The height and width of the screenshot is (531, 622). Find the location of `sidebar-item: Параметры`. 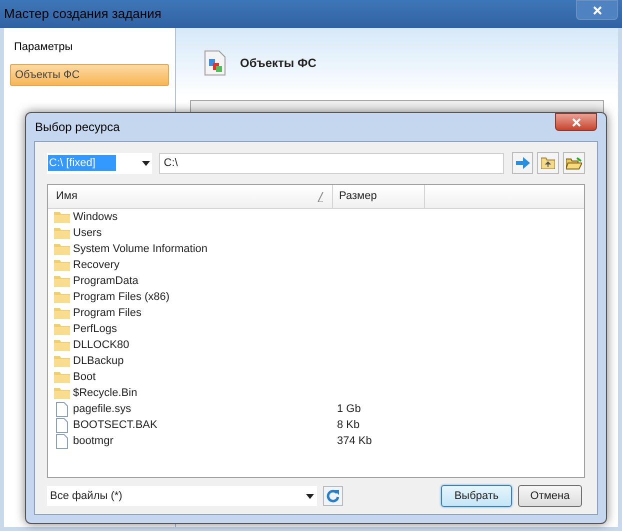

sidebar-item: Параметры is located at coordinates (89, 47).